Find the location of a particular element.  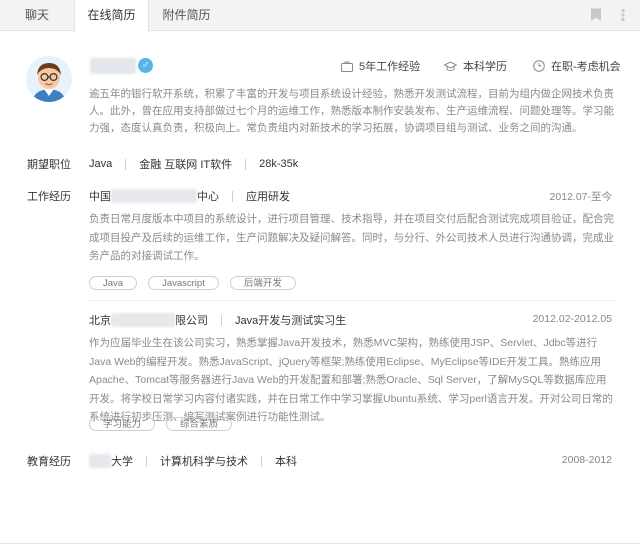

expect-industry: 金融 互联网 IT软件 is located at coordinates (186, 165).